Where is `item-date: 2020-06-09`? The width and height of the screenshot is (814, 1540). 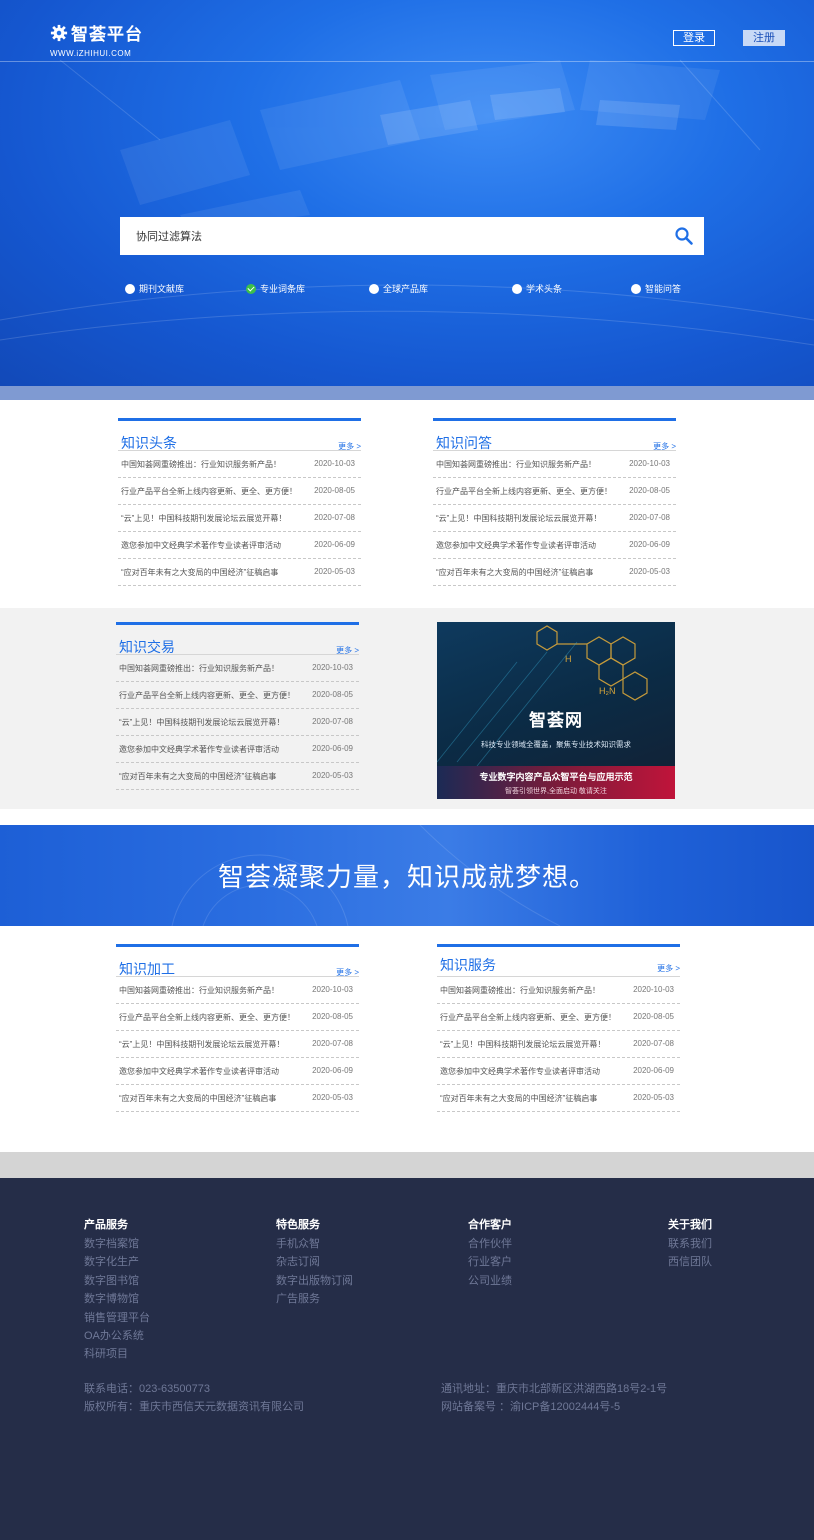 item-date: 2020-06-09 is located at coordinates (334, 544).